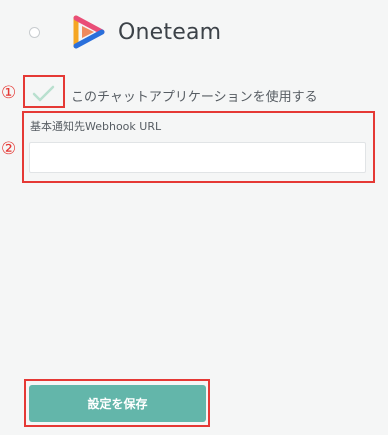  Describe the element at coordinates (34, 32) in the screenshot. I see `app-select-radio` at that location.